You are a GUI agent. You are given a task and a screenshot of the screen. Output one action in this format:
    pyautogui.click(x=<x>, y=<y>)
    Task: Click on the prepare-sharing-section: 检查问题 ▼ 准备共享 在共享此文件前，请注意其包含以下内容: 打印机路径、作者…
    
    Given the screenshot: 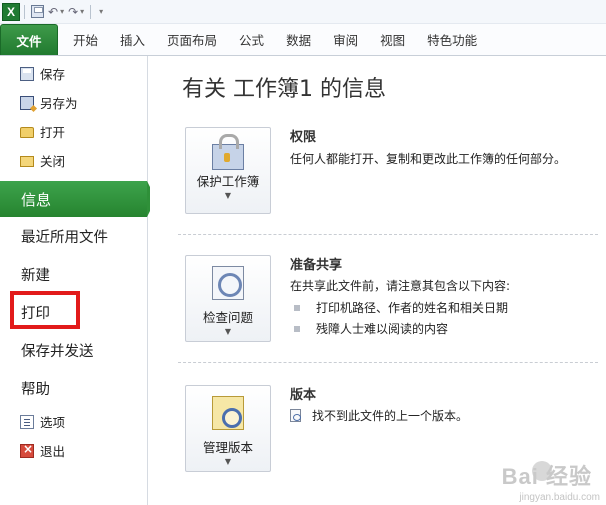 What is the action you would take?
    pyautogui.click(x=388, y=304)
    